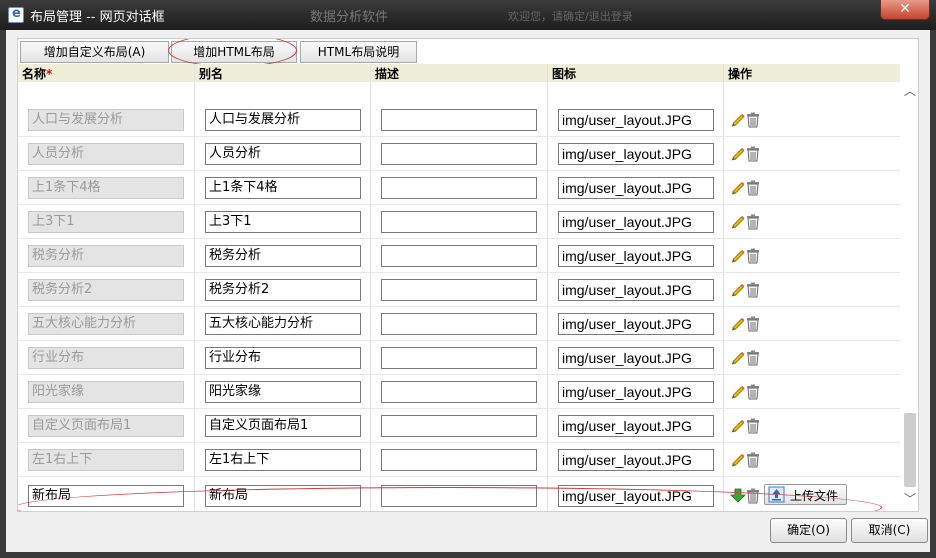 The height and width of the screenshot is (558, 936). I want to click on name-field-readonly: 税务分析, so click(106, 256).